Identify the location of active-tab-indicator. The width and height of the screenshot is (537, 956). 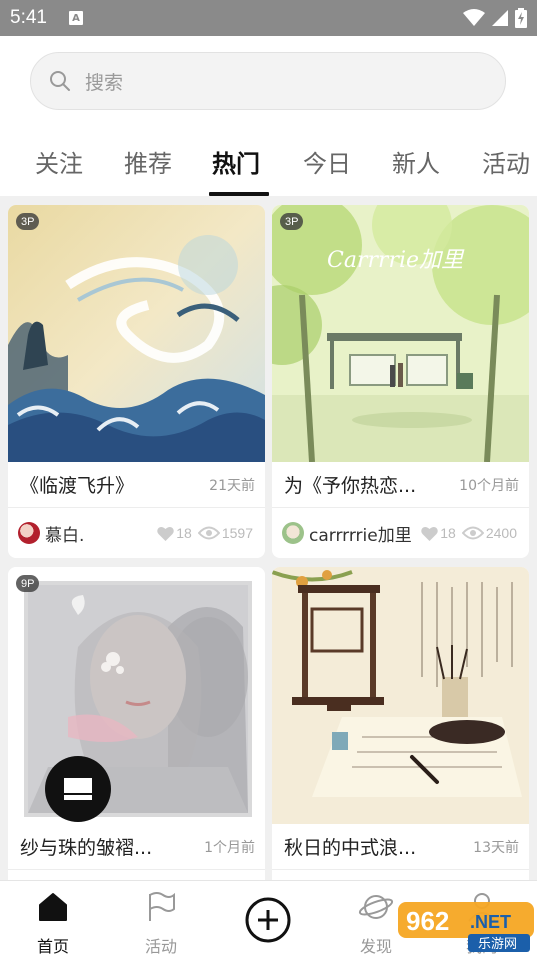
(239, 194).